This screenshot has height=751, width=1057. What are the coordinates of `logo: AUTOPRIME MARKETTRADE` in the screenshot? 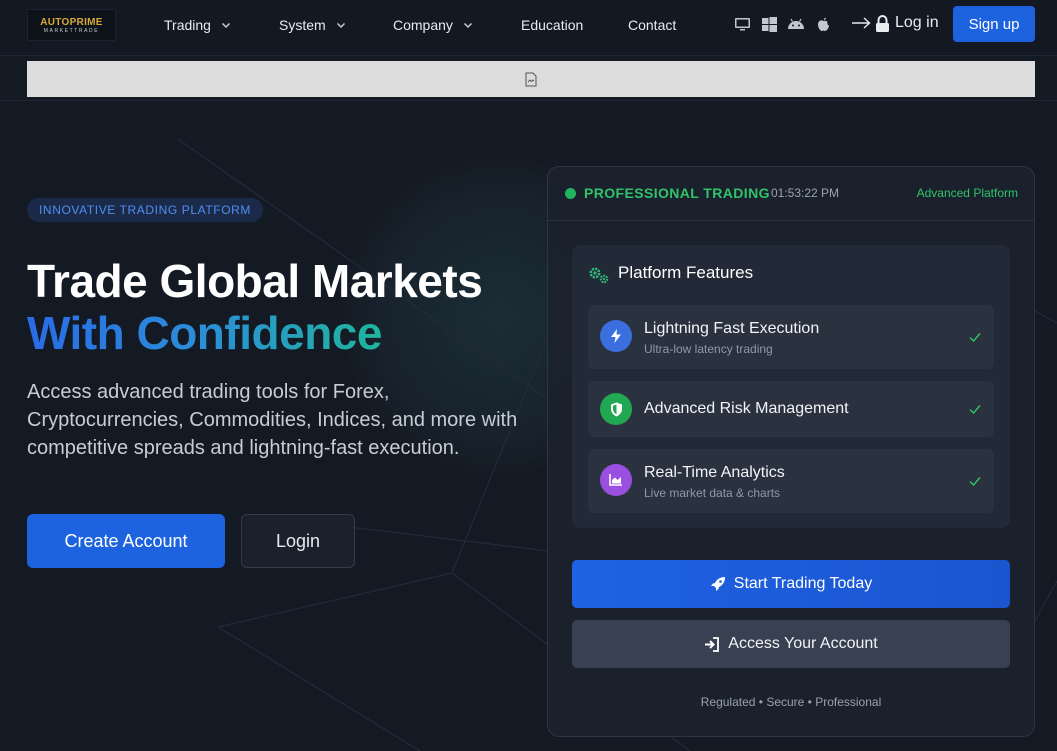 It's located at (71, 25).